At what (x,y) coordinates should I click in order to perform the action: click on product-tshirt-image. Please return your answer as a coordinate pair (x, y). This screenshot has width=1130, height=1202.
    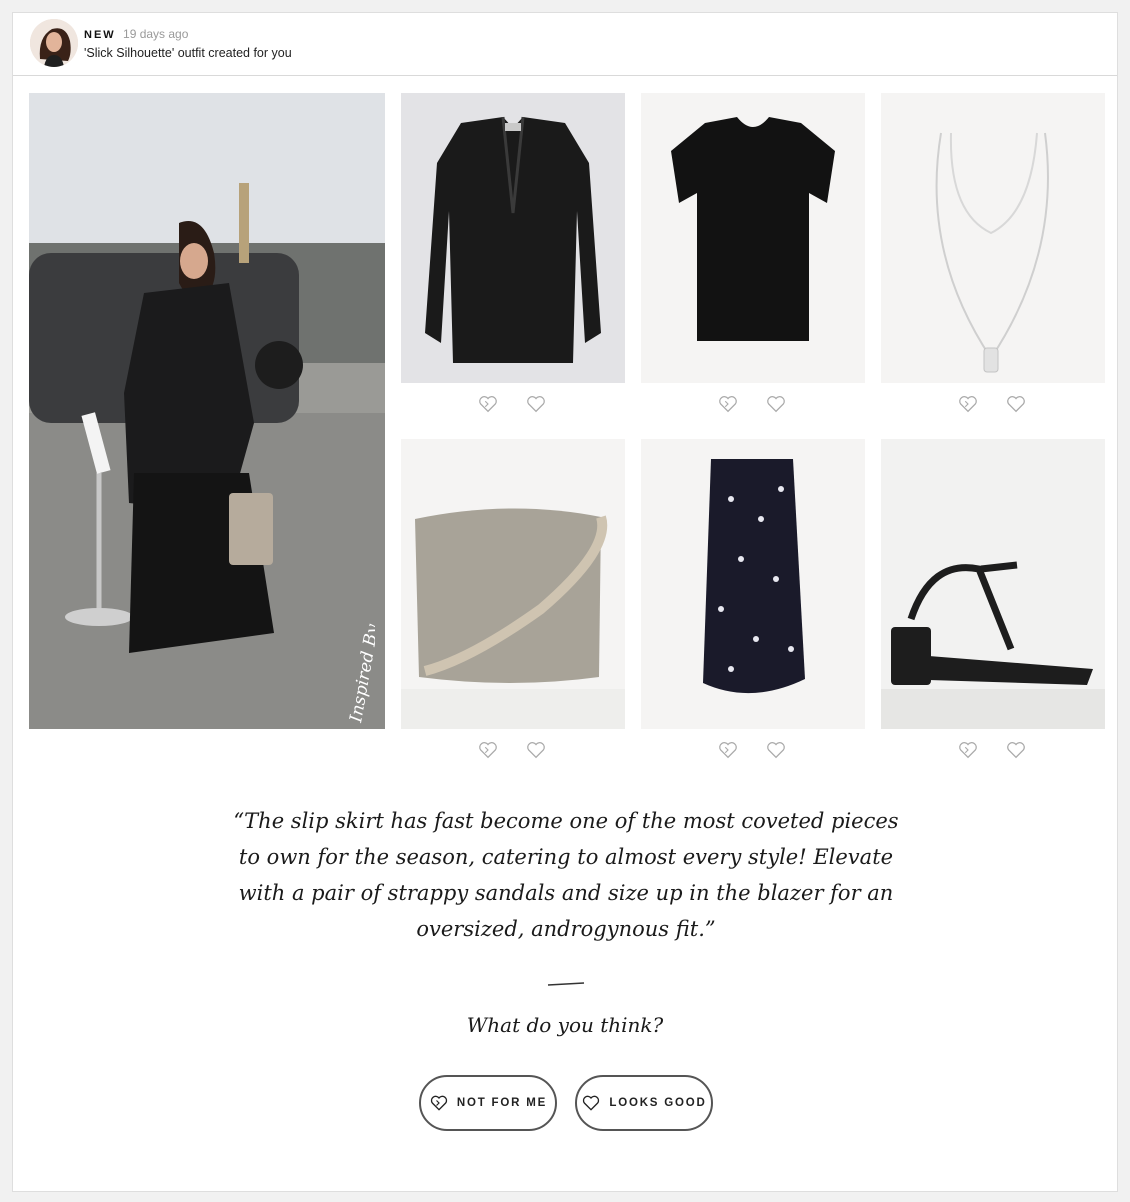
    Looking at the image, I should click on (753, 238).